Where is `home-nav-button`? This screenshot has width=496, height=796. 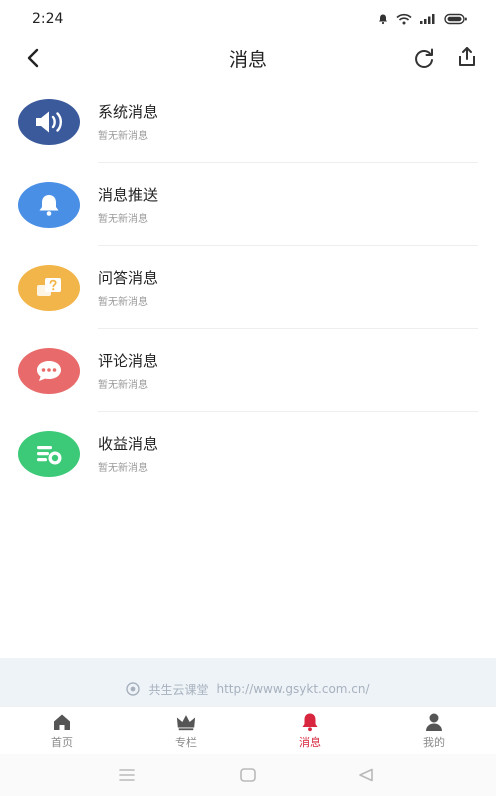
home-nav-button is located at coordinates (248, 775).